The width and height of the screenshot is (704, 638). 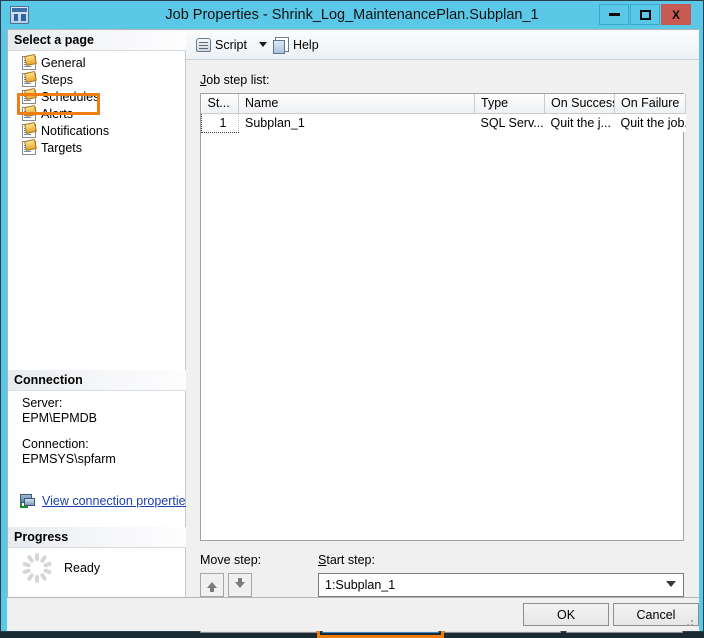 What do you see at coordinates (689, 622) in the screenshot?
I see `resize-grip` at bounding box center [689, 622].